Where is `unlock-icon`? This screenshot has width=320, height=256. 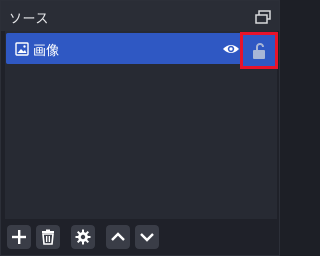 unlock-icon is located at coordinates (259, 51).